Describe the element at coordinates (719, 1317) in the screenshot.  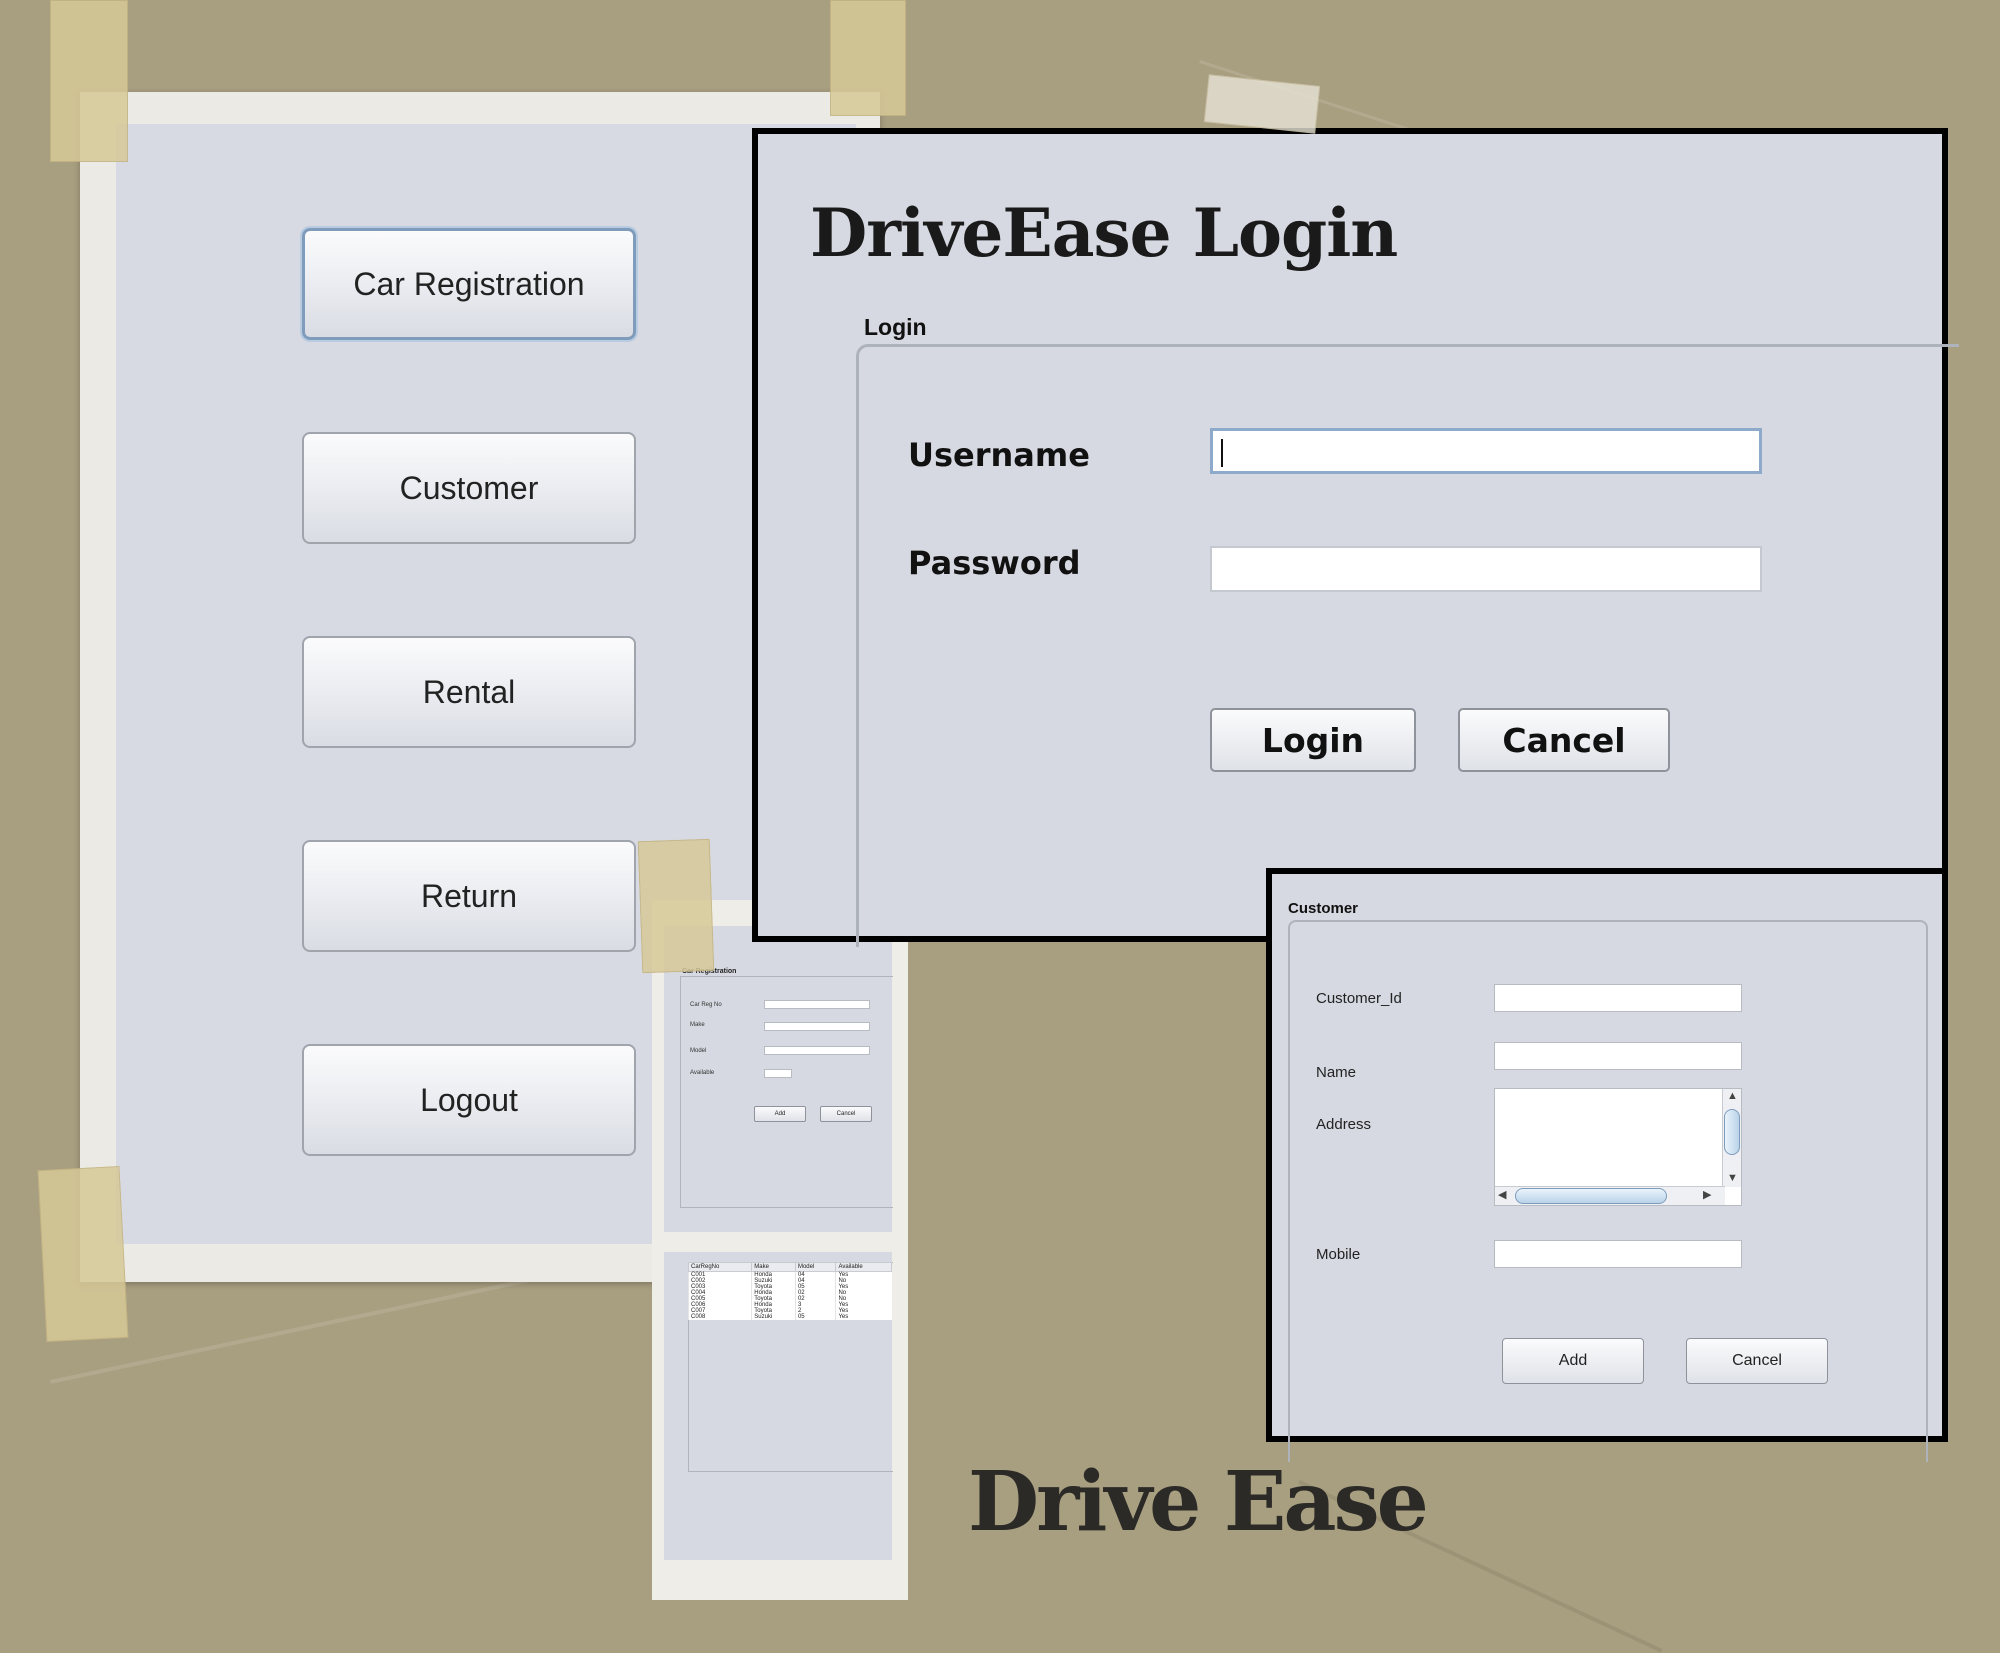
I see `table-cell: C008` at that location.